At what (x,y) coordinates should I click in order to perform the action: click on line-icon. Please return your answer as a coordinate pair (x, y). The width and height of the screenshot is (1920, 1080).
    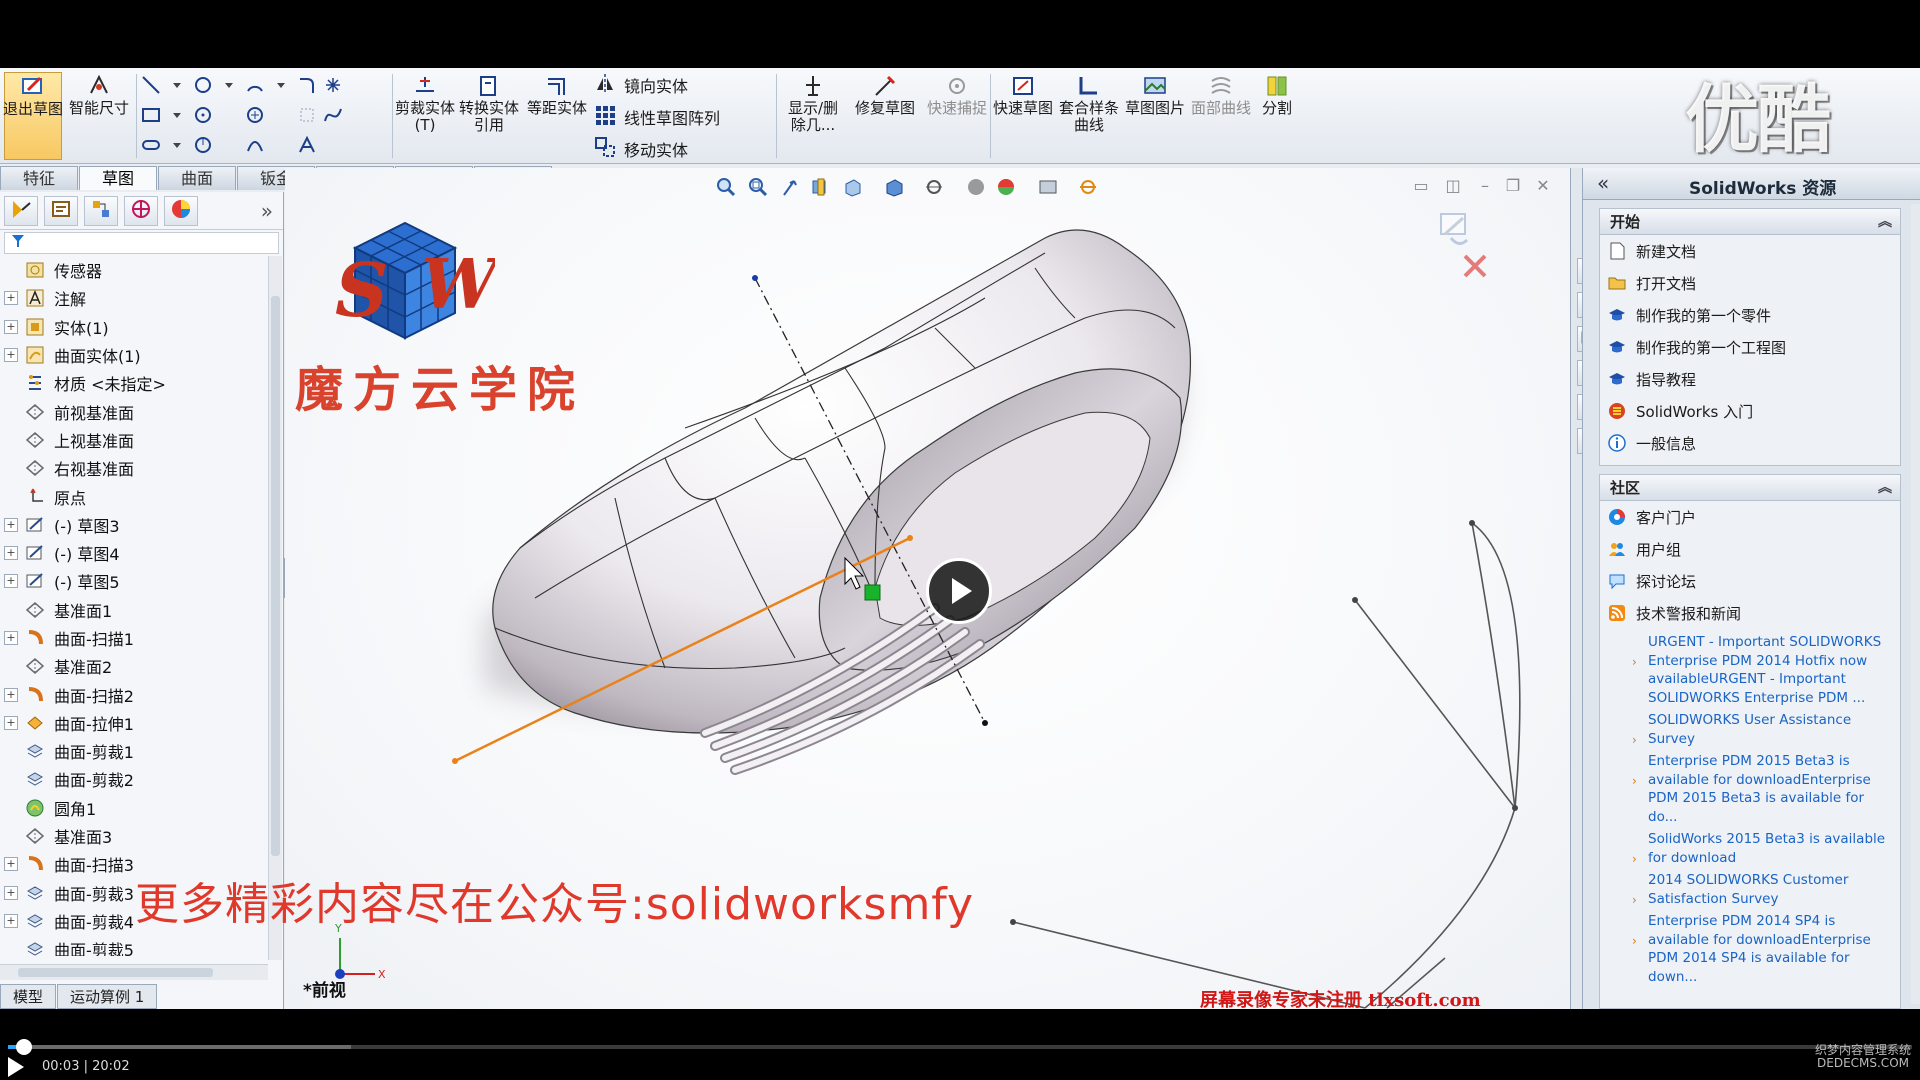
    Looking at the image, I should click on (151, 85).